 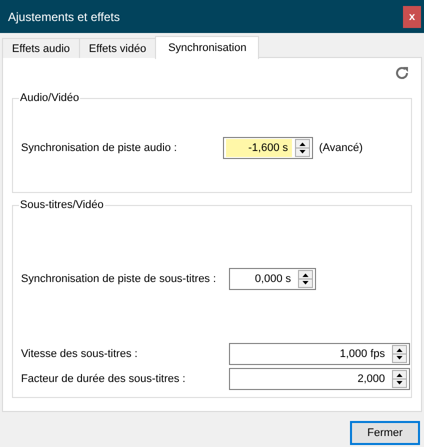 What do you see at coordinates (402, 73) in the screenshot?
I see `refresh-icon` at bounding box center [402, 73].